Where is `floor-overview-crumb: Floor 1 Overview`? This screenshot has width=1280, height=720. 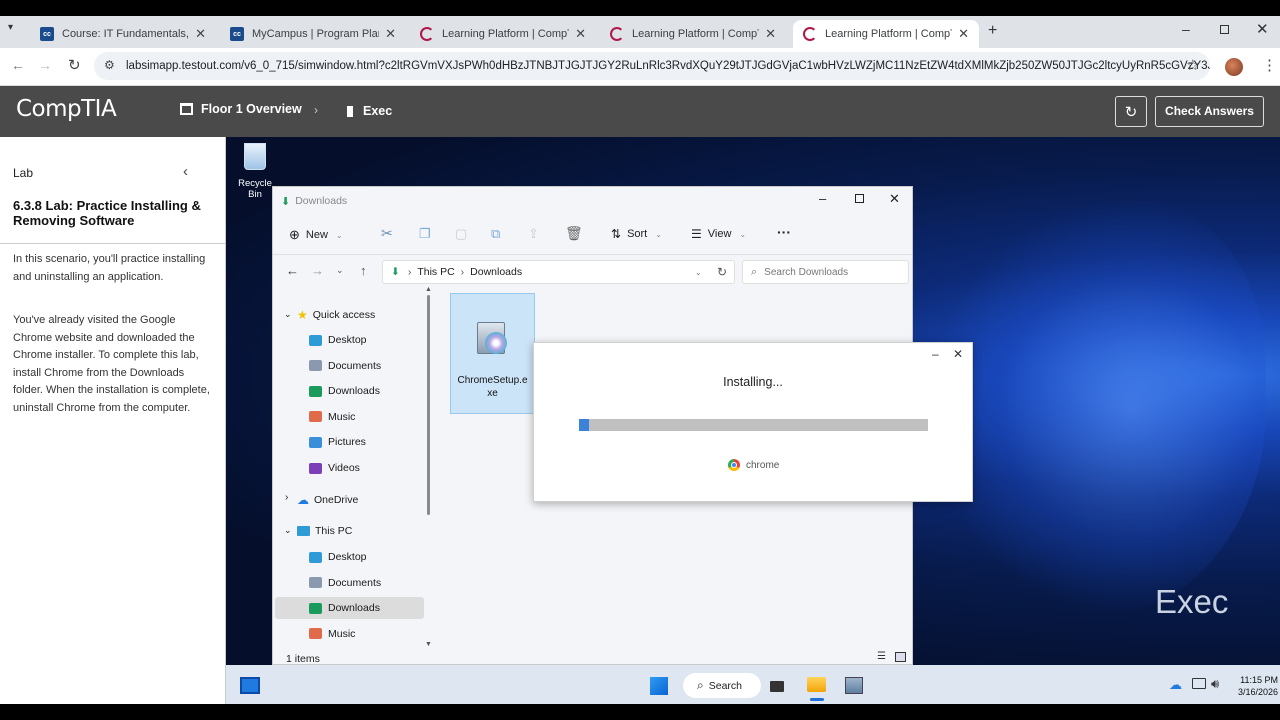
floor-overview-crumb: Floor 1 Overview is located at coordinates (241, 109).